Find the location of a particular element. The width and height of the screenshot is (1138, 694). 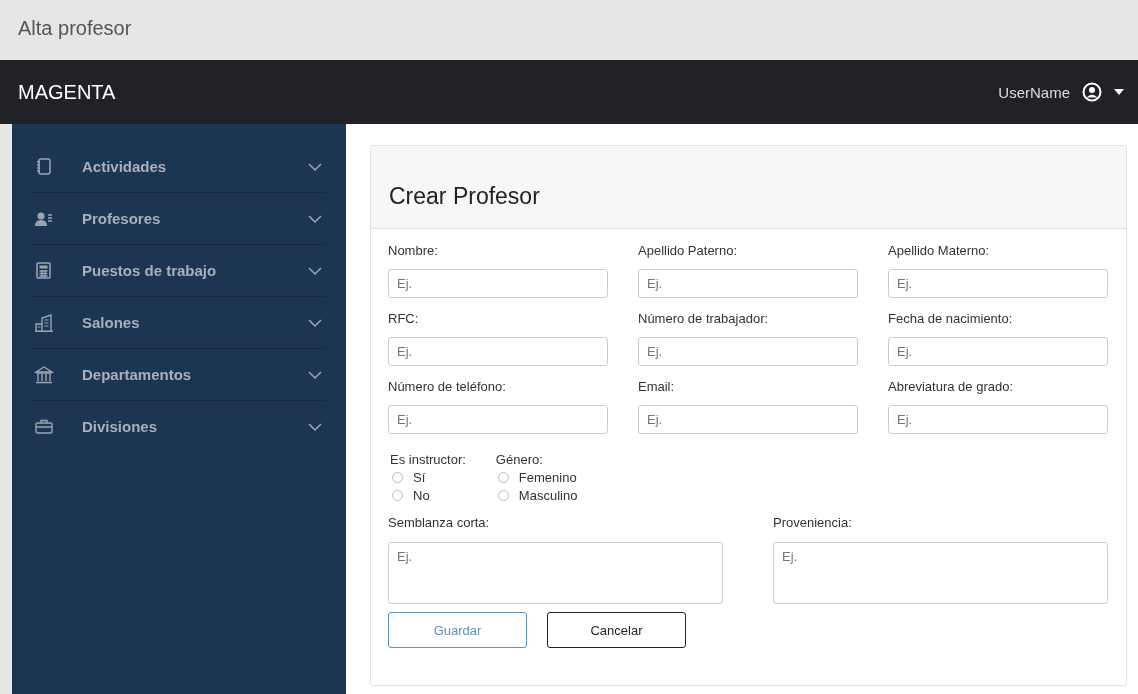

radio-label: Femenino is located at coordinates (547, 477).